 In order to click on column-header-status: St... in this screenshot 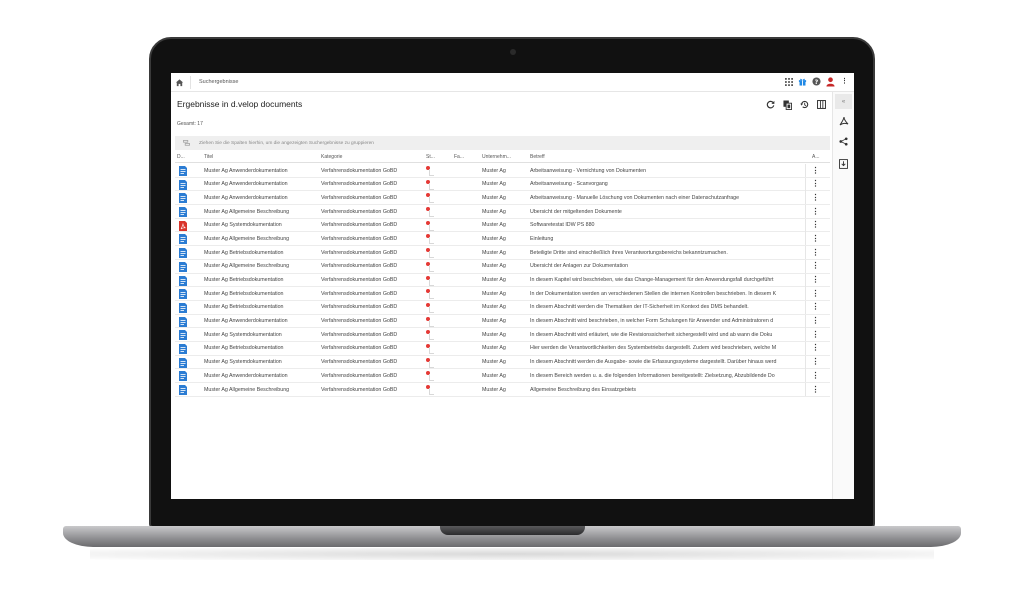, I will do `click(437, 157)`.